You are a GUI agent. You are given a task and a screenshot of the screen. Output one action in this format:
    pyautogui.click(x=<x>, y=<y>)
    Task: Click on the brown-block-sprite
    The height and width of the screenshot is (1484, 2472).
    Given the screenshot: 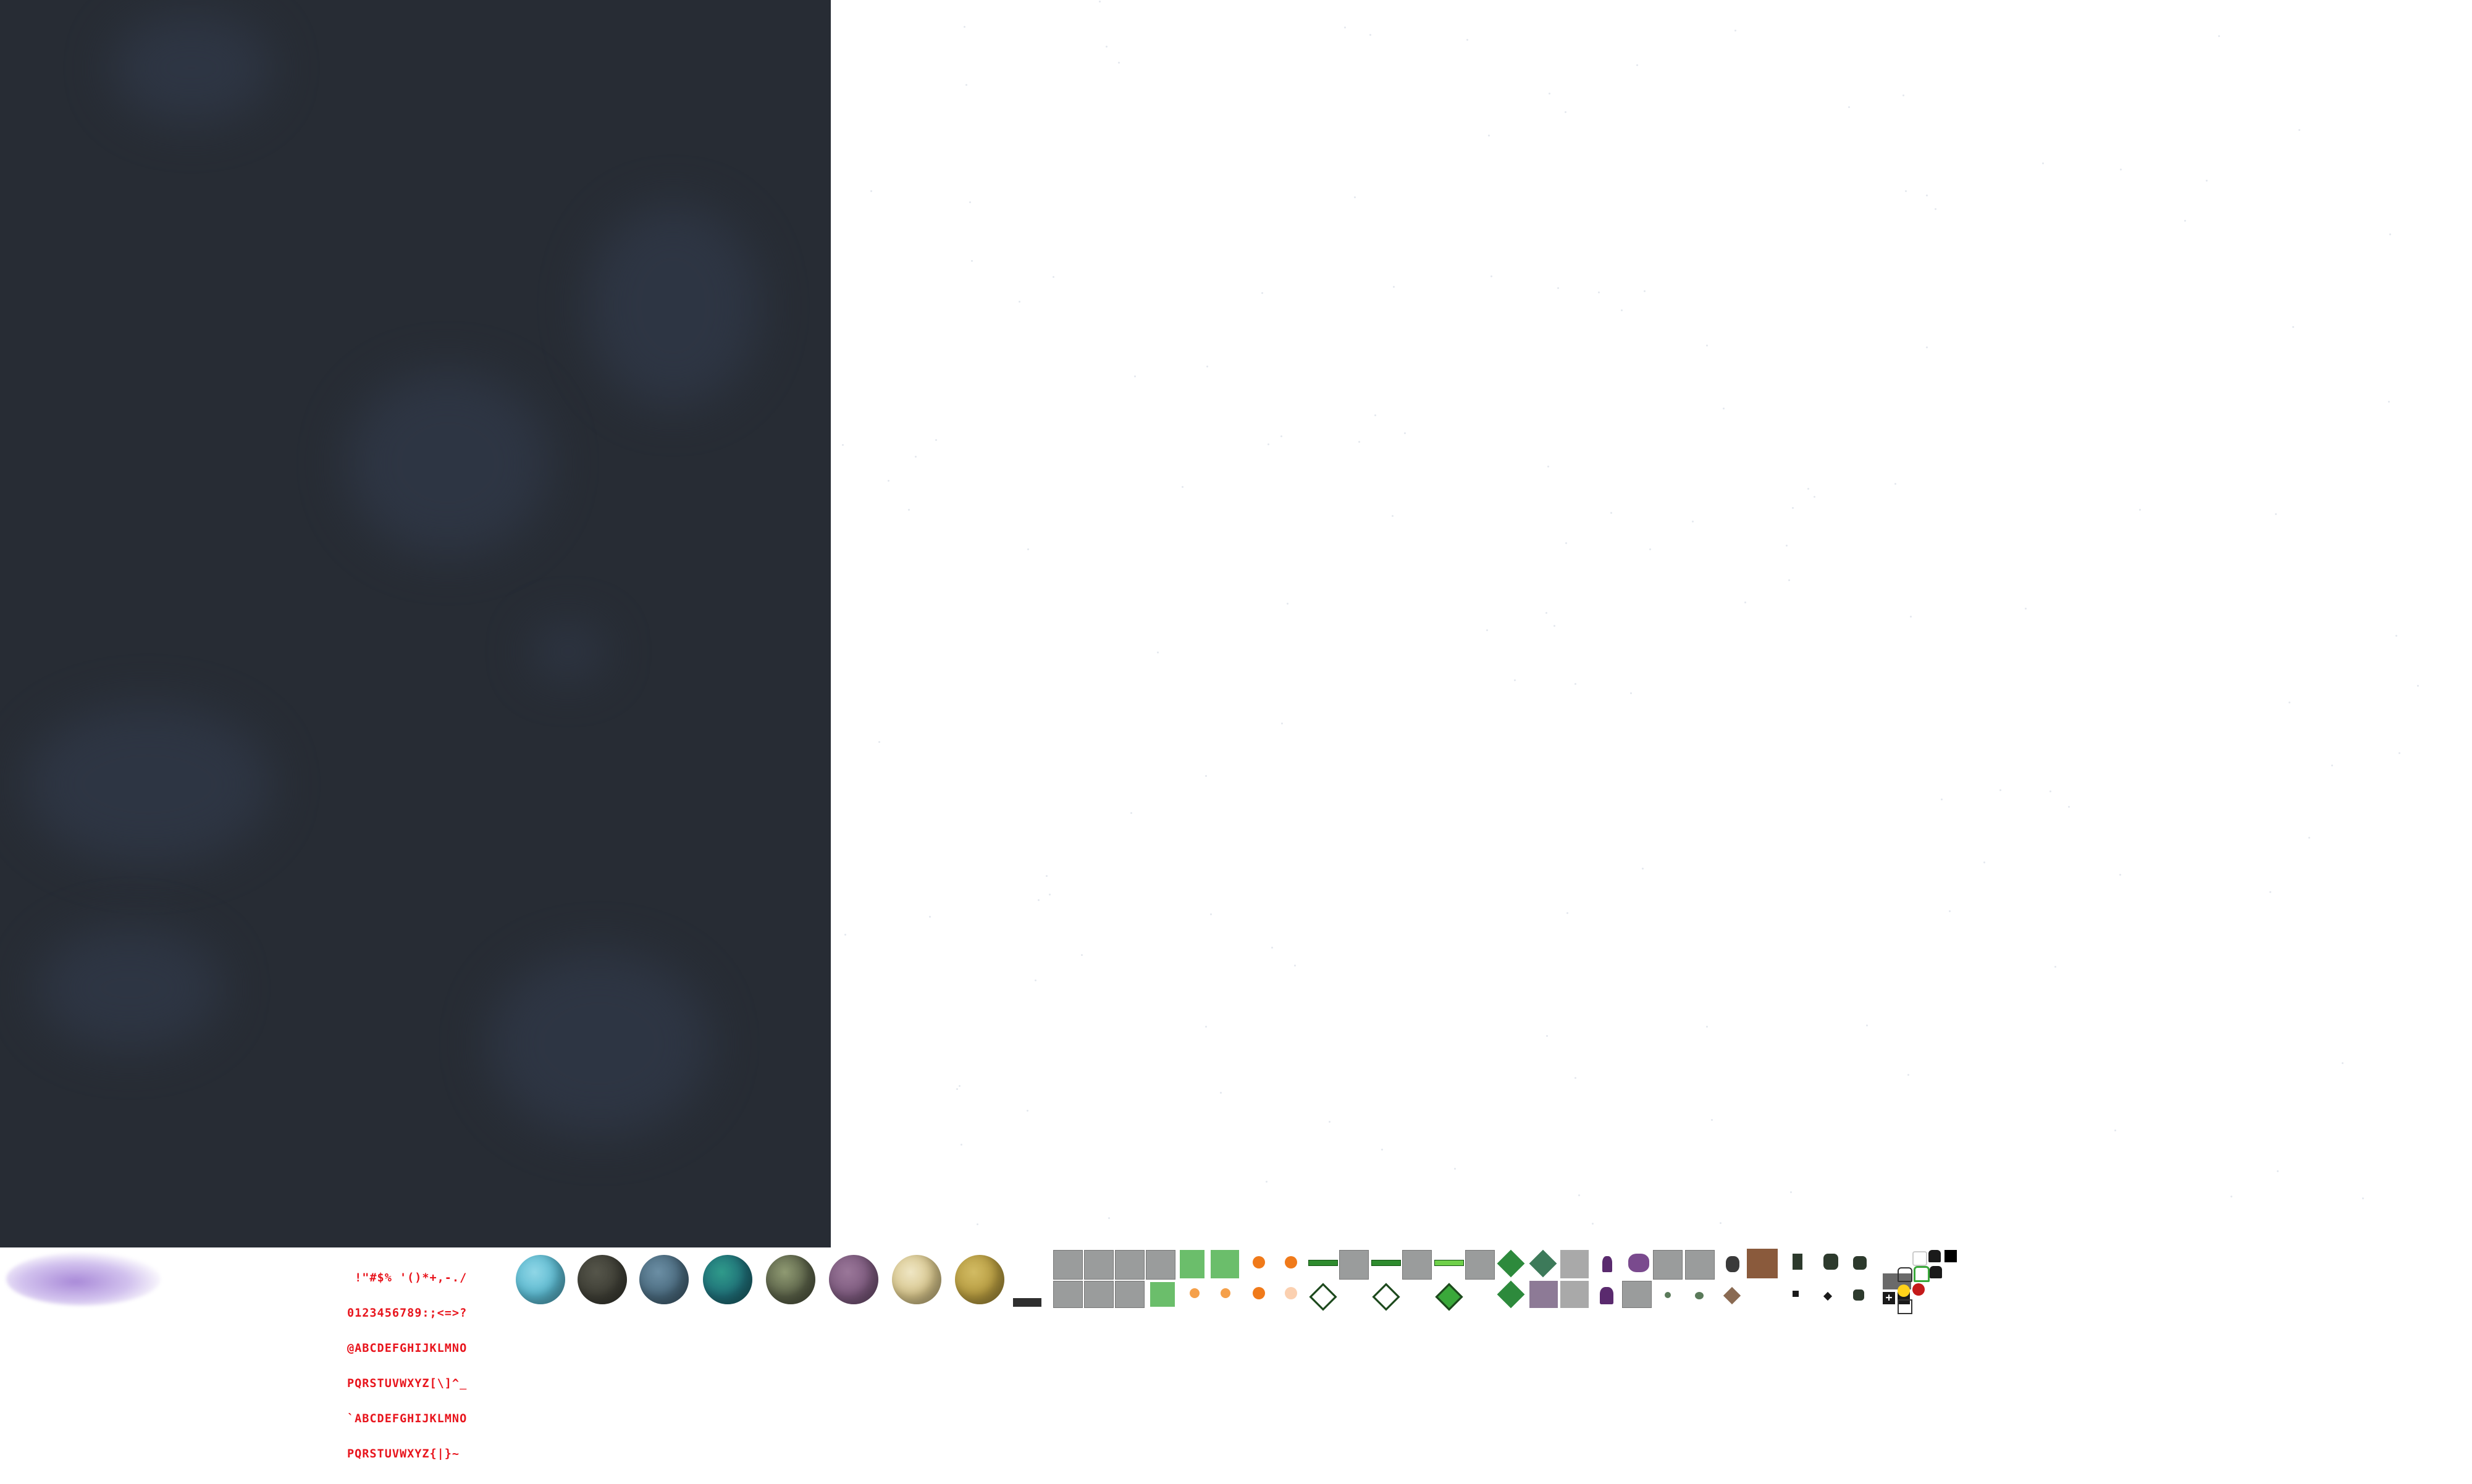 What is the action you would take?
    pyautogui.click(x=1762, y=1263)
    